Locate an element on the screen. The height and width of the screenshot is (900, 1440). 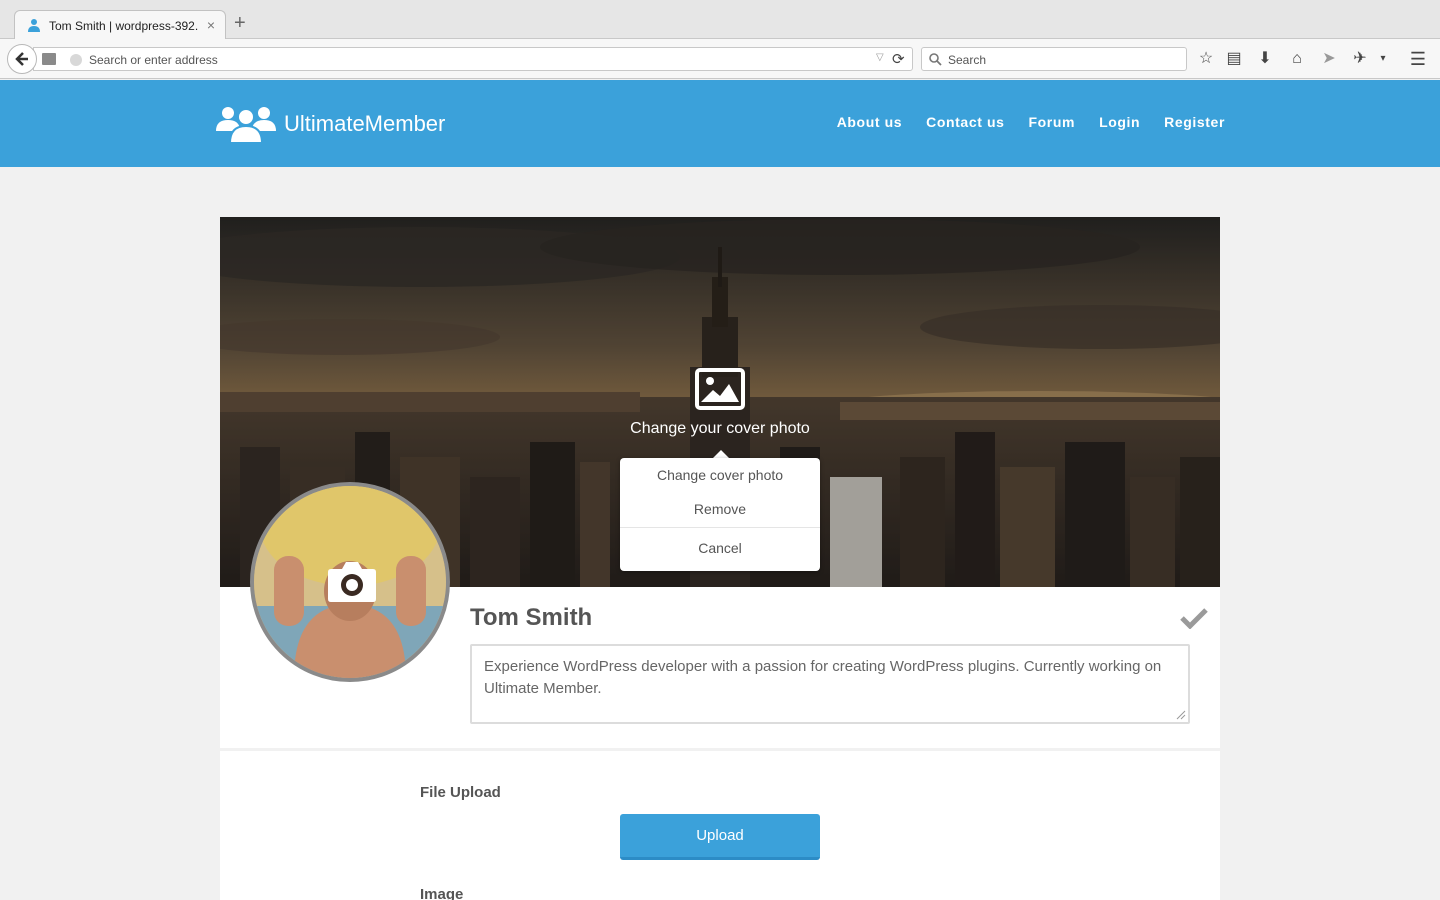
tab-close-button: × is located at coordinates (211, 25).